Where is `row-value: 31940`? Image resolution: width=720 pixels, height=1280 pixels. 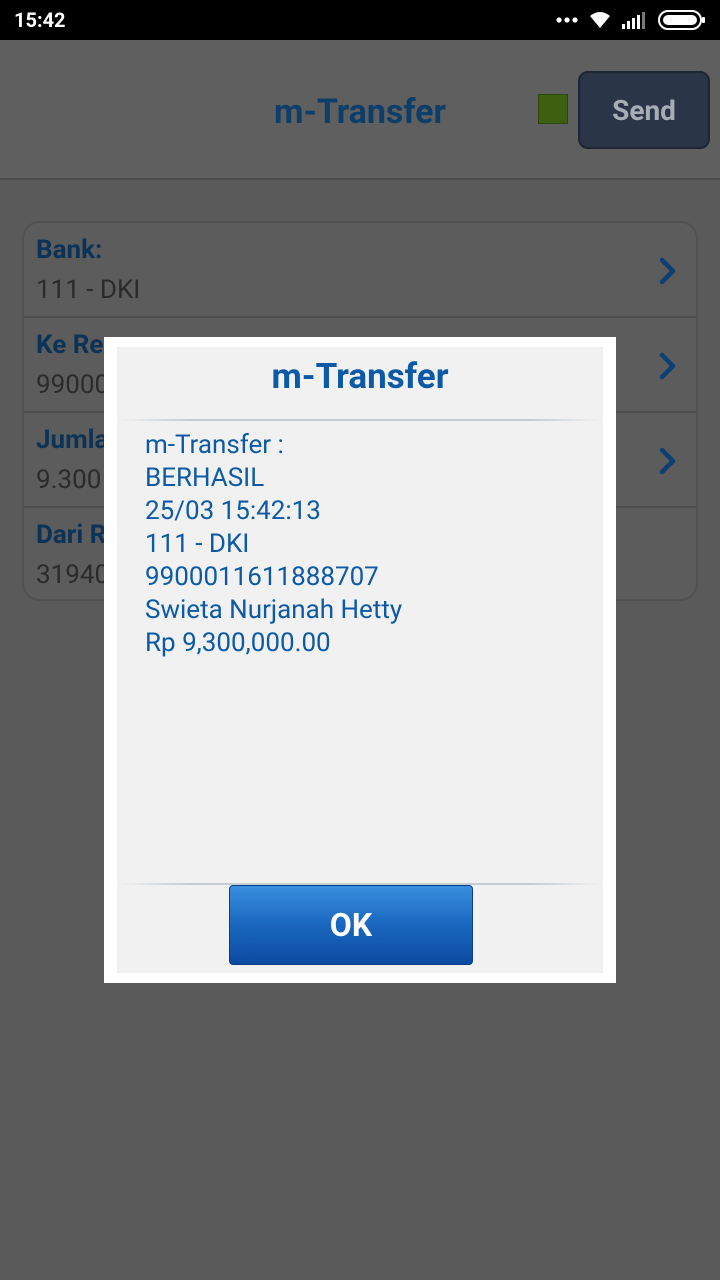
row-value: 31940 is located at coordinates (73, 575).